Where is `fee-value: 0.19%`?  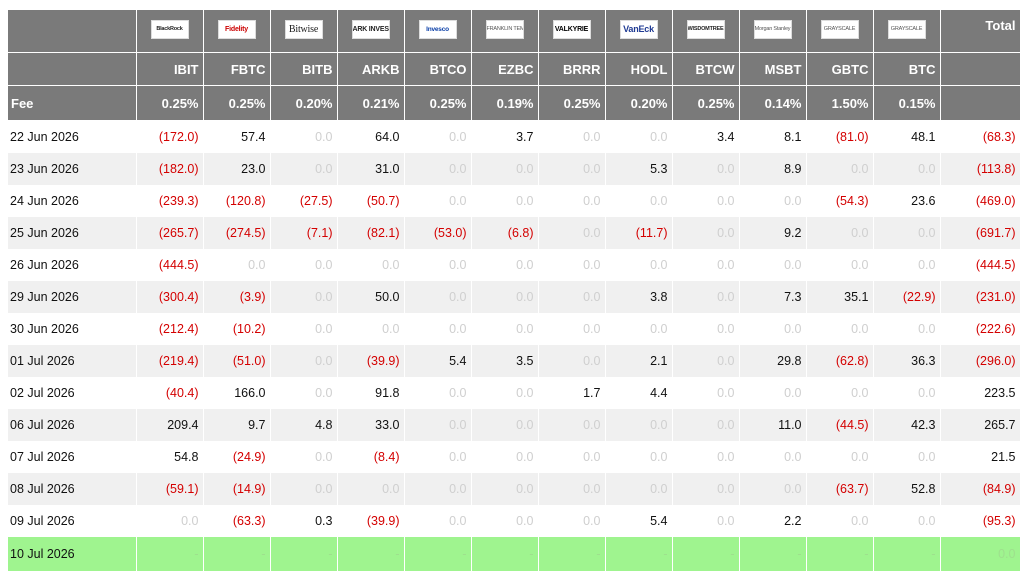 fee-value: 0.19% is located at coordinates (505, 103).